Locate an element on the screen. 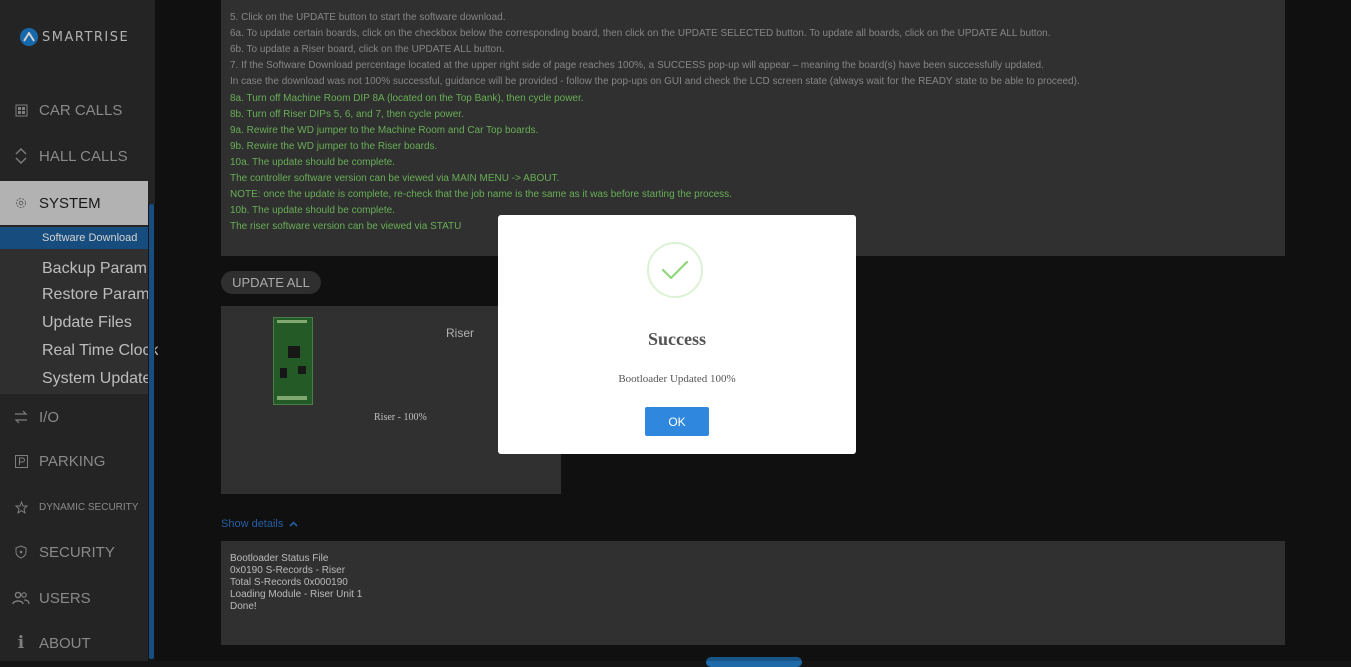  modal-message: Bootloader Updated 100% is located at coordinates (677, 379).